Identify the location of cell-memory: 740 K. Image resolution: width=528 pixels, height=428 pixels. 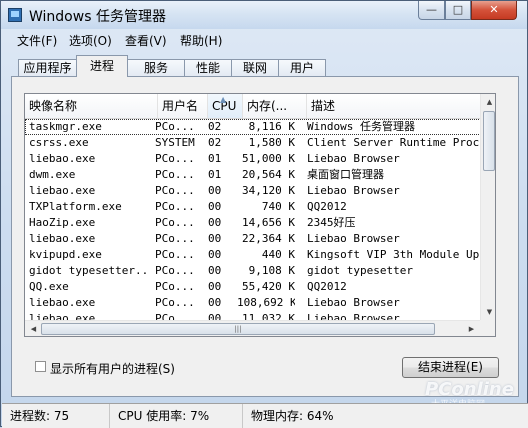
(278, 206).